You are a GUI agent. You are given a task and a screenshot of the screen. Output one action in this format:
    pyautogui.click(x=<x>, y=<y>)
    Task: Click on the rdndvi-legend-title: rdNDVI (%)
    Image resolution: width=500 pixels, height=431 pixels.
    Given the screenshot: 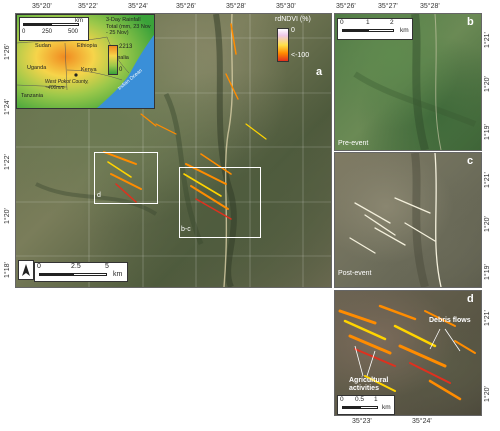 What is the action you would take?
    pyautogui.click(x=293, y=19)
    